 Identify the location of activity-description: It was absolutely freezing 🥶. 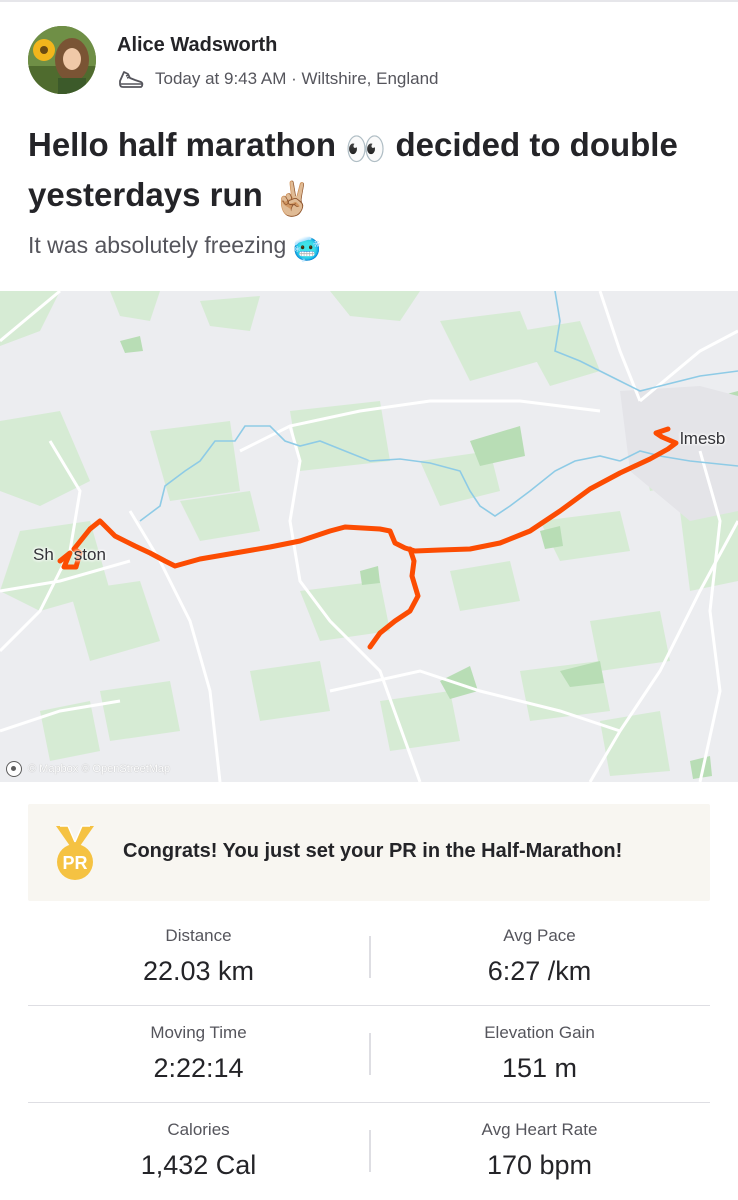
(174, 247).